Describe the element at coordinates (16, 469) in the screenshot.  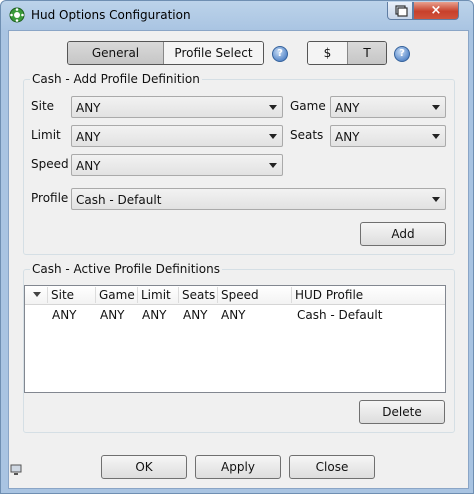
I see `monitor-icon` at that location.